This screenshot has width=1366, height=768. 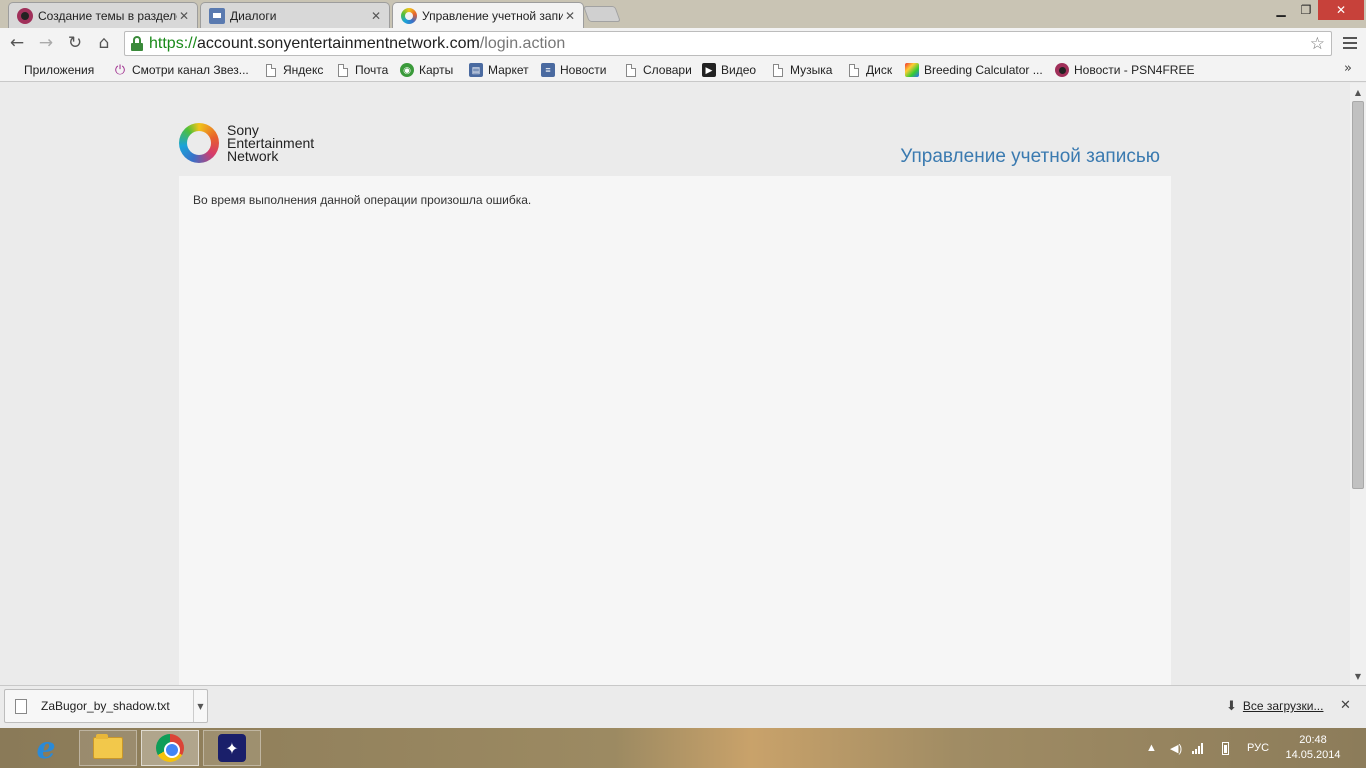 What do you see at coordinates (1341, 10) in the screenshot?
I see `window-close-button: ✕` at bounding box center [1341, 10].